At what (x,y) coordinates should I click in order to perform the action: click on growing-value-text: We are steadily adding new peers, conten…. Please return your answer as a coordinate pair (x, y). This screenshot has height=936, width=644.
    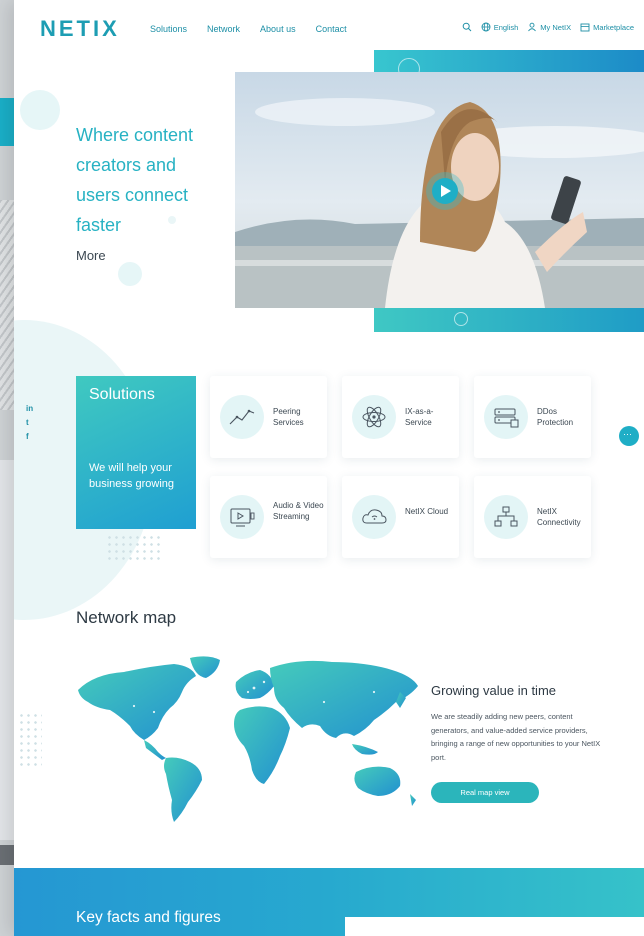
    Looking at the image, I should click on (516, 737).